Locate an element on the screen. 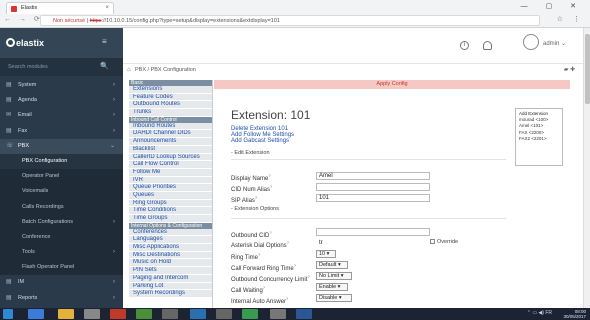 The image size is (590, 320). sip-alias-field: 101 is located at coordinates (373, 198).